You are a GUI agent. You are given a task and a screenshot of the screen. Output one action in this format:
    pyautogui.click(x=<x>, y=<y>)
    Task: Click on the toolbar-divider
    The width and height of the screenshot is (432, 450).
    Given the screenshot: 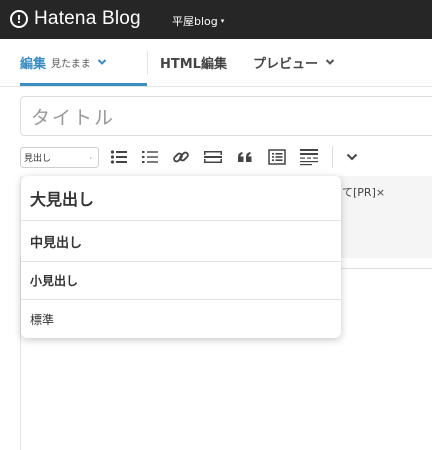 What is the action you would take?
    pyautogui.click(x=332, y=157)
    